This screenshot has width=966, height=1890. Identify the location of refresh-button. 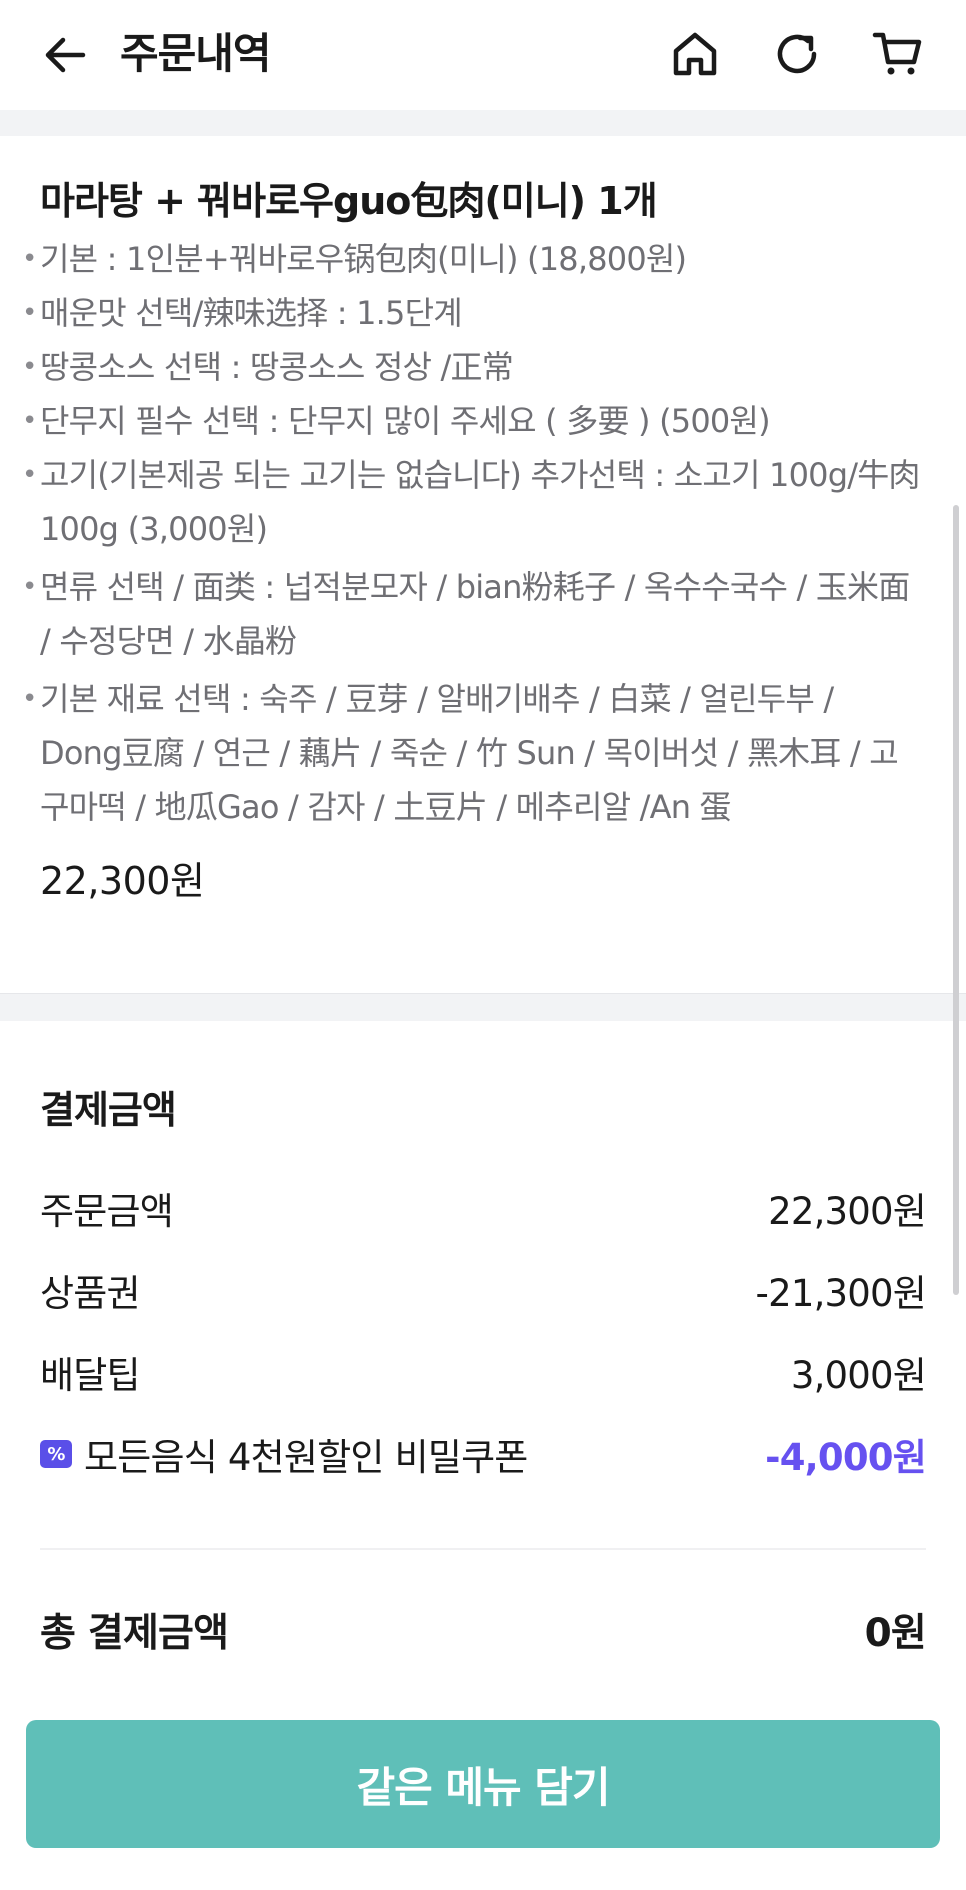
(797, 54).